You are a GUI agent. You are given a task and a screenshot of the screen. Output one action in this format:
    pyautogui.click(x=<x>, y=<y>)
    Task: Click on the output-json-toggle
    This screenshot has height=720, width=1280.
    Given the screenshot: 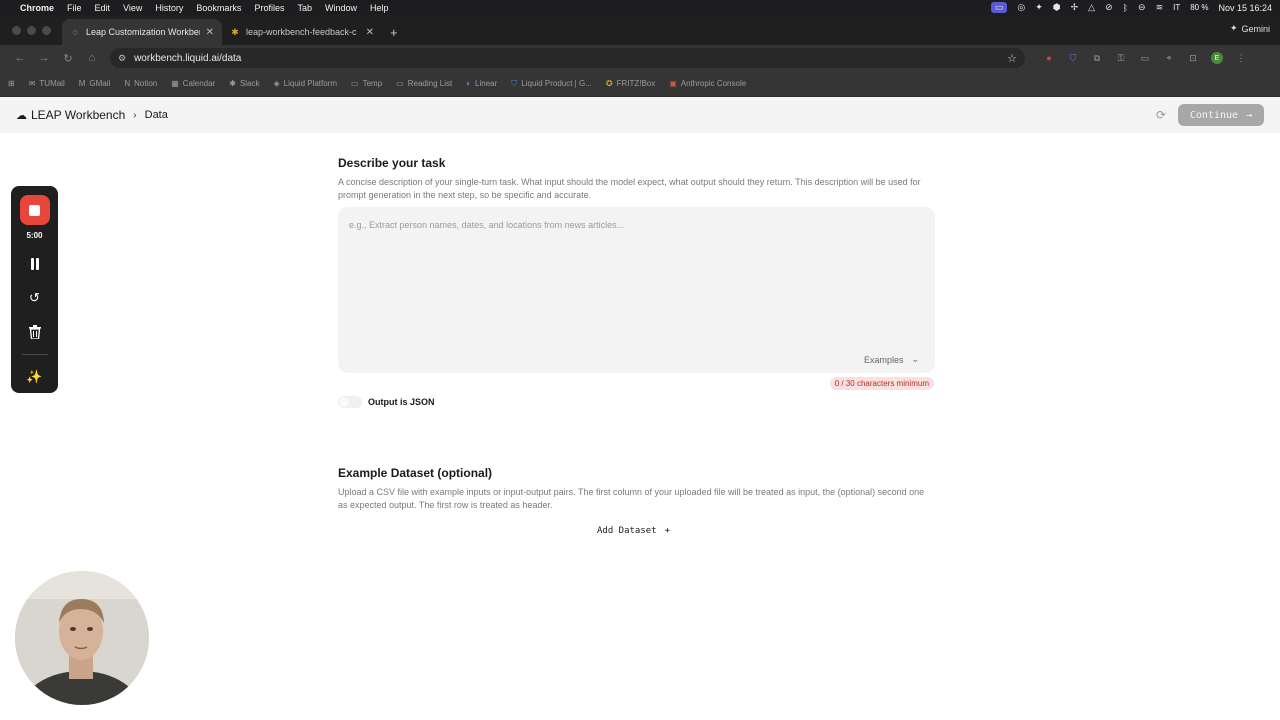 What is the action you would take?
    pyautogui.click(x=350, y=402)
    